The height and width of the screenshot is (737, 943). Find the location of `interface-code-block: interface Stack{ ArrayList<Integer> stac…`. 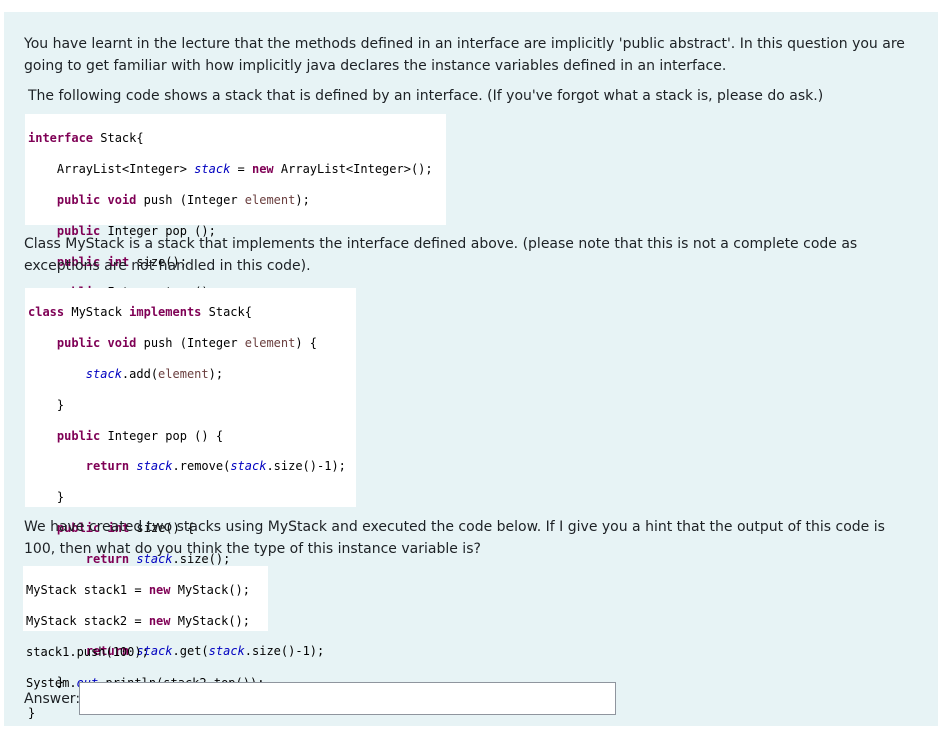

interface-code-block: interface Stack{ ArrayList<Integer> stac… is located at coordinates (235, 222).